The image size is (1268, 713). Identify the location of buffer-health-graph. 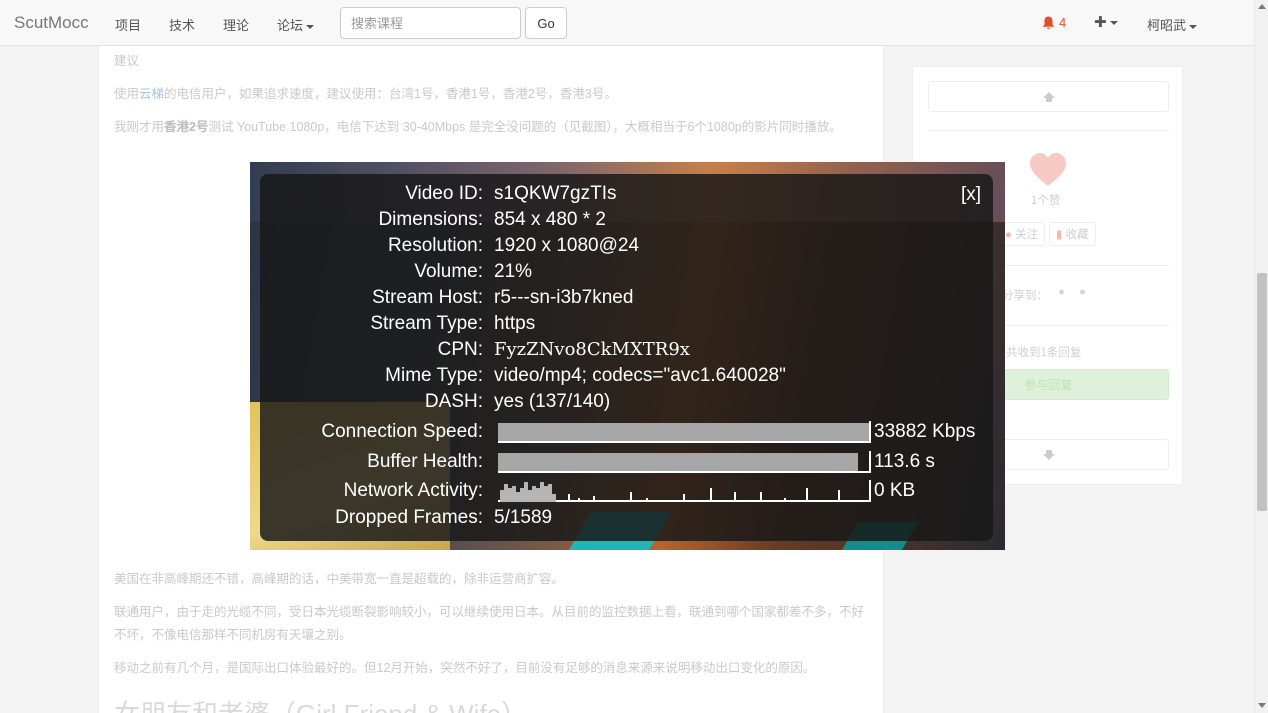
(684, 462).